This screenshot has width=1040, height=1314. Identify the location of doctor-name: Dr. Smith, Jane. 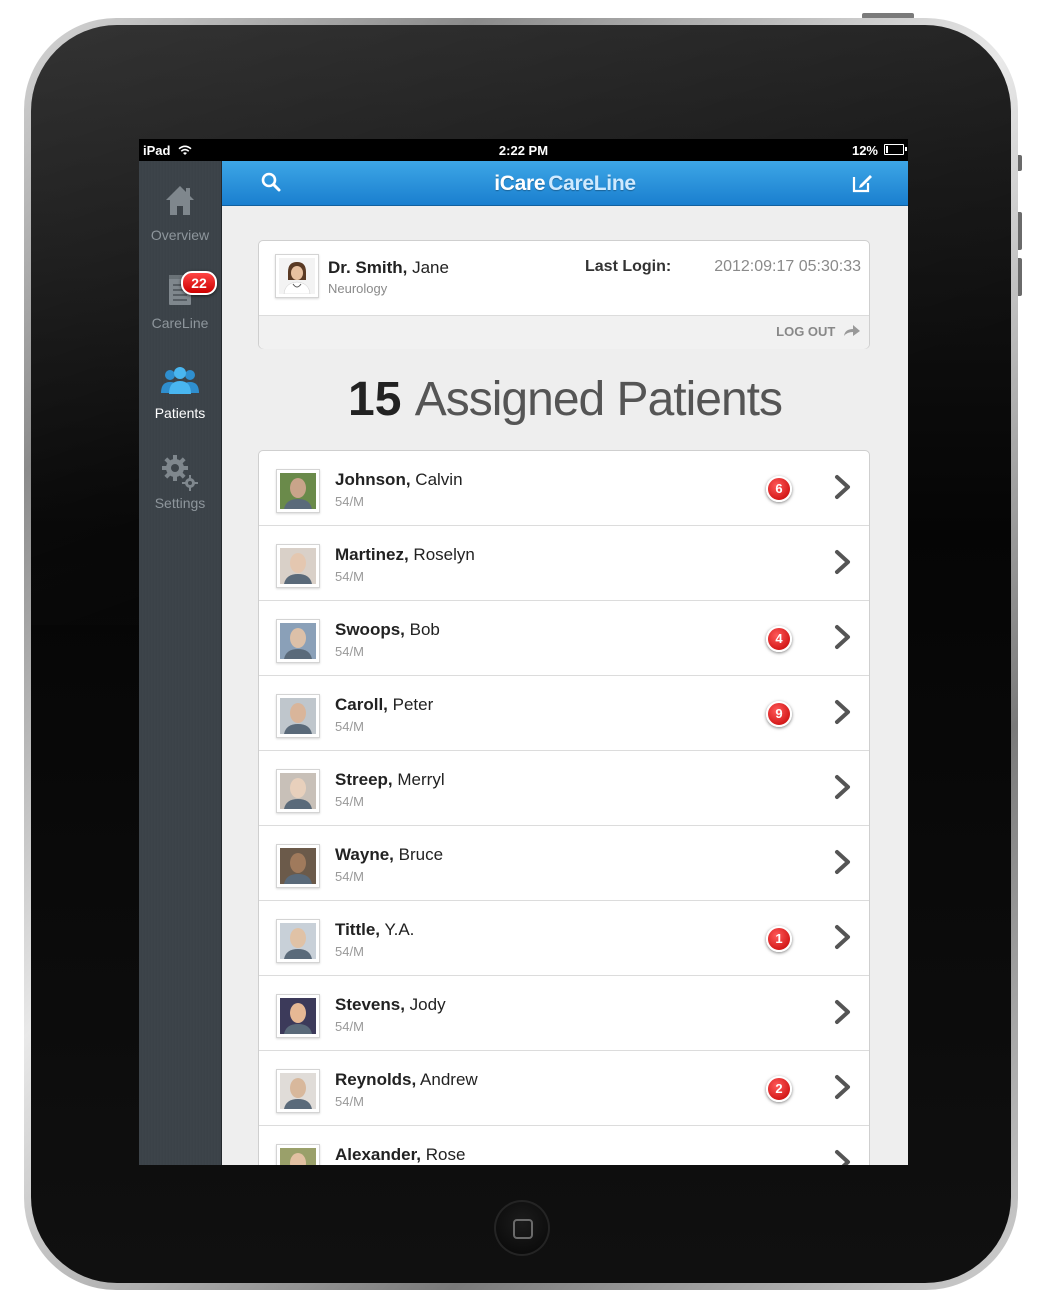
(388, 268).